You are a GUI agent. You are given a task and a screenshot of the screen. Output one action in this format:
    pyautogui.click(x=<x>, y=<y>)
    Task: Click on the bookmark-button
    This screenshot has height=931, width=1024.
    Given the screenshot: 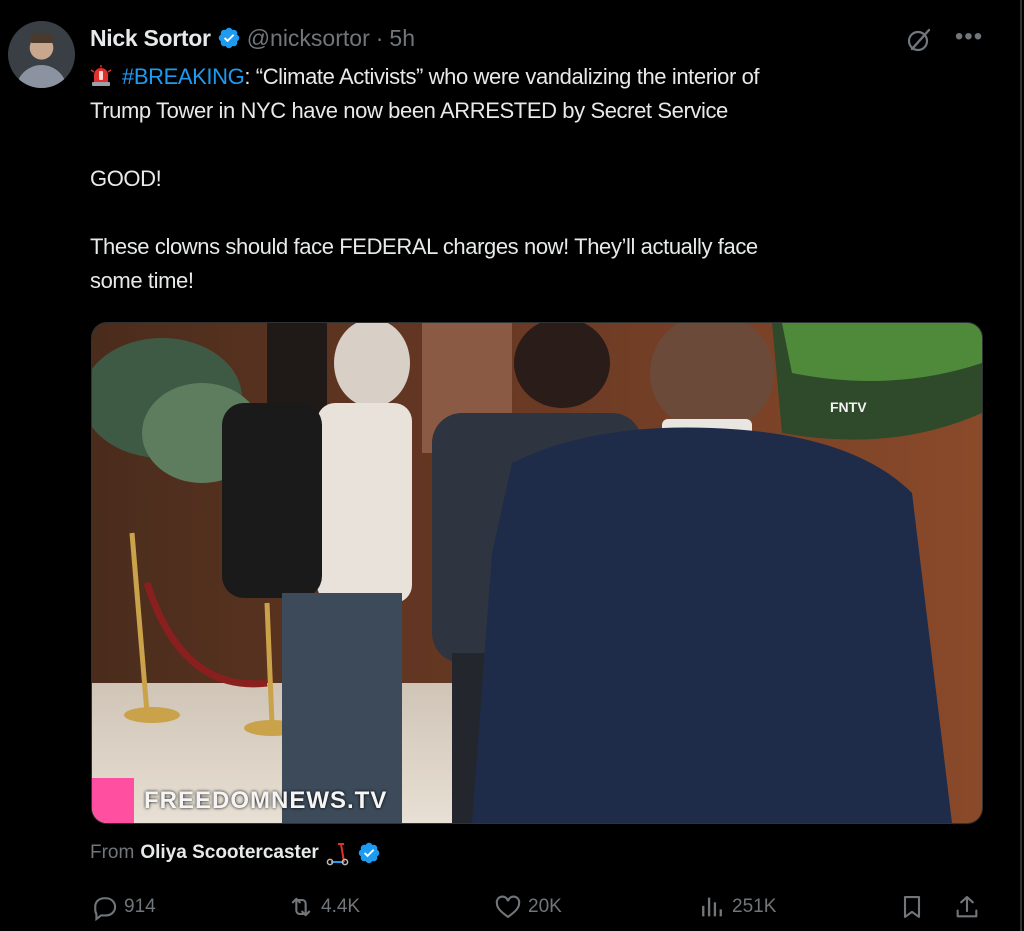 What is the action you would take?
    pyautogui.click(x=912, y=907)
    